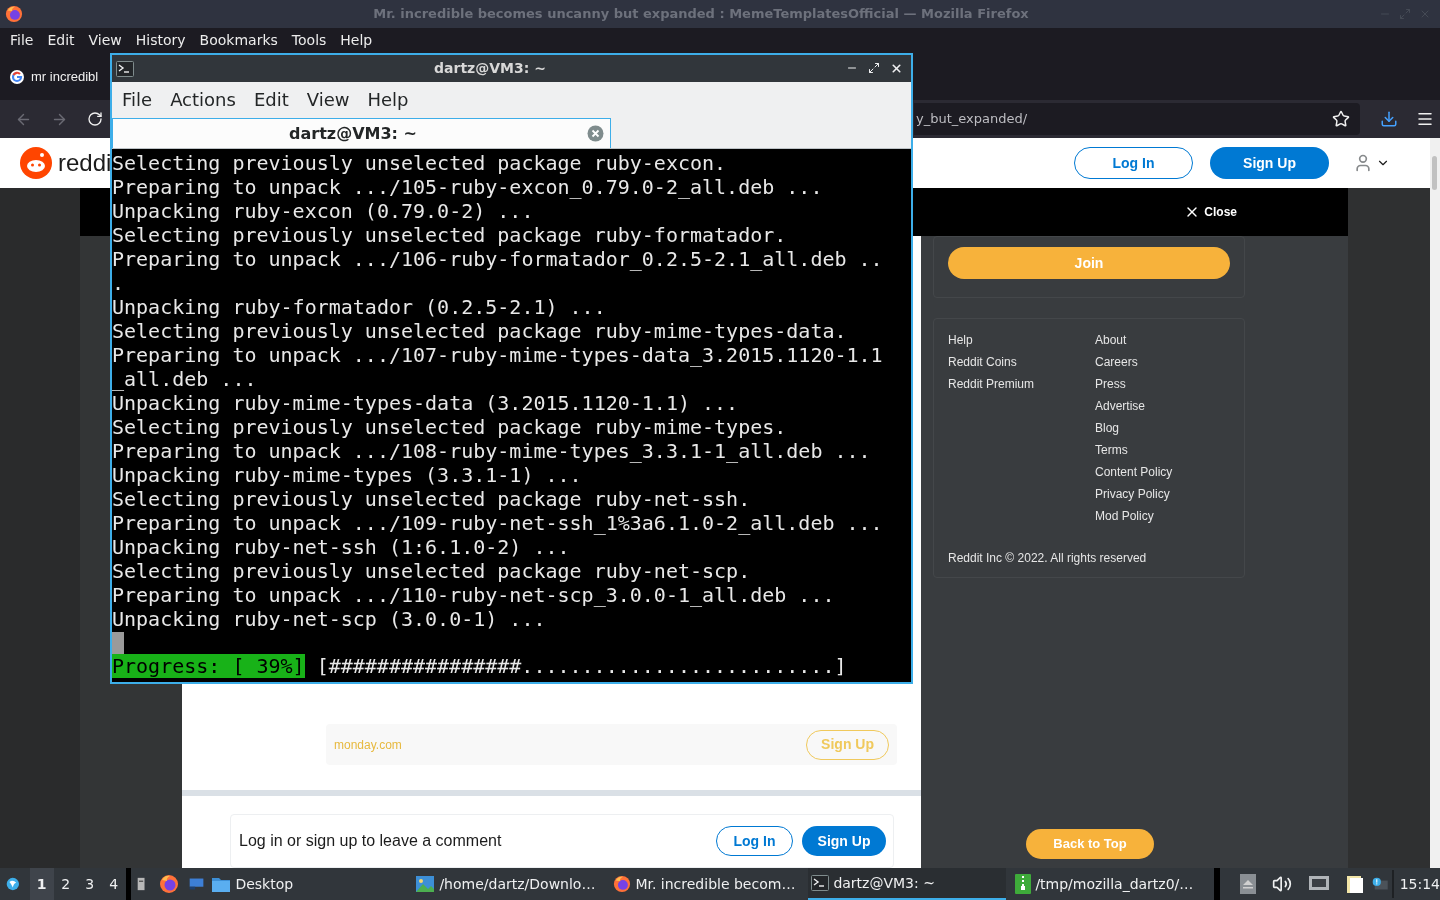 The width and height of the screenshot is (1440, 900). Describe the element at coordinates (449, 427) in the screenshot. I see `terminal-line: Selecting previously unselected package ruby-mime-types.` at that location.